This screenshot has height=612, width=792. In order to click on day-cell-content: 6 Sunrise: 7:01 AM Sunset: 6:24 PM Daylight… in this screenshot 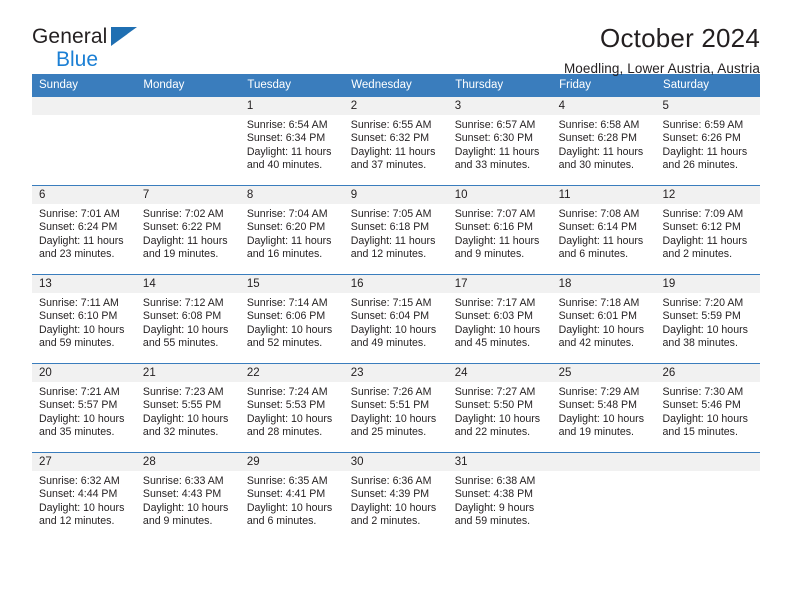, I will do `click(84, 230)`.